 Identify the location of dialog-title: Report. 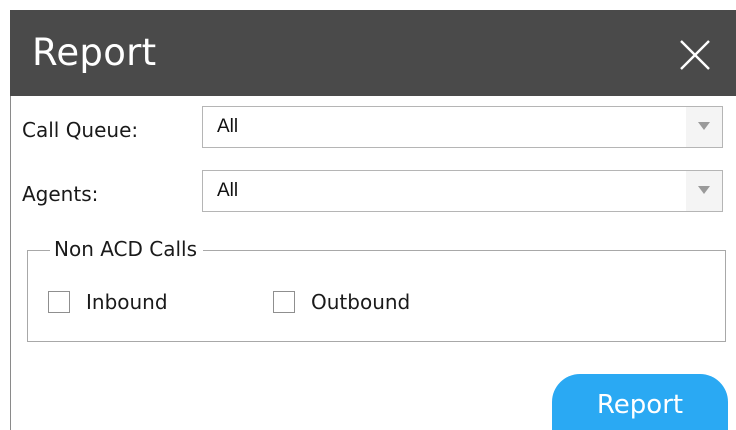
(94, 52).